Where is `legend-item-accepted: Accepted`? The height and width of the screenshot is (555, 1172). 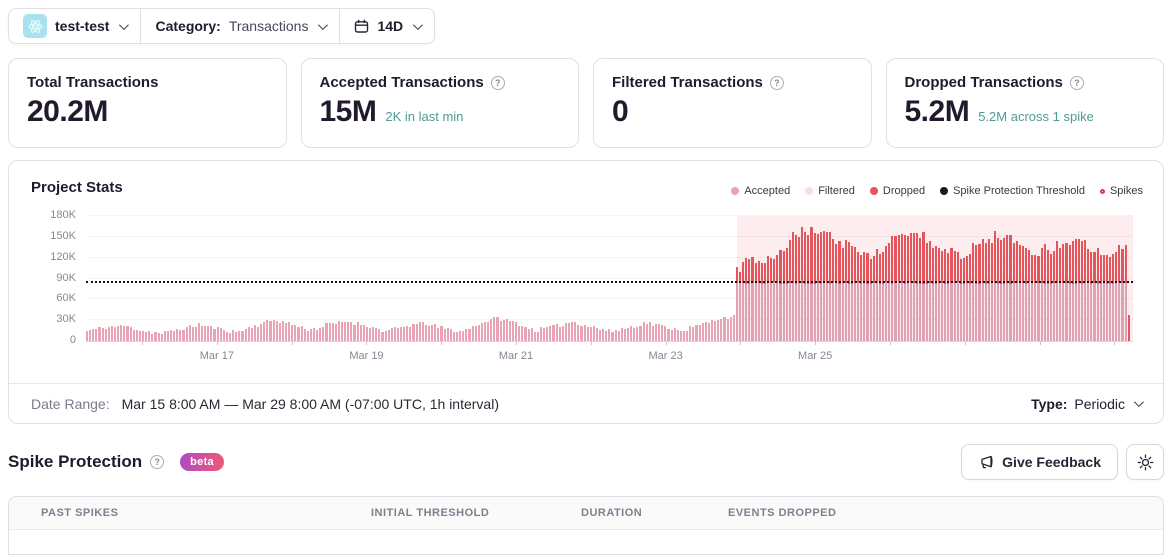 legend-item-accepted: Accepted is located at coordinates (760, 191).